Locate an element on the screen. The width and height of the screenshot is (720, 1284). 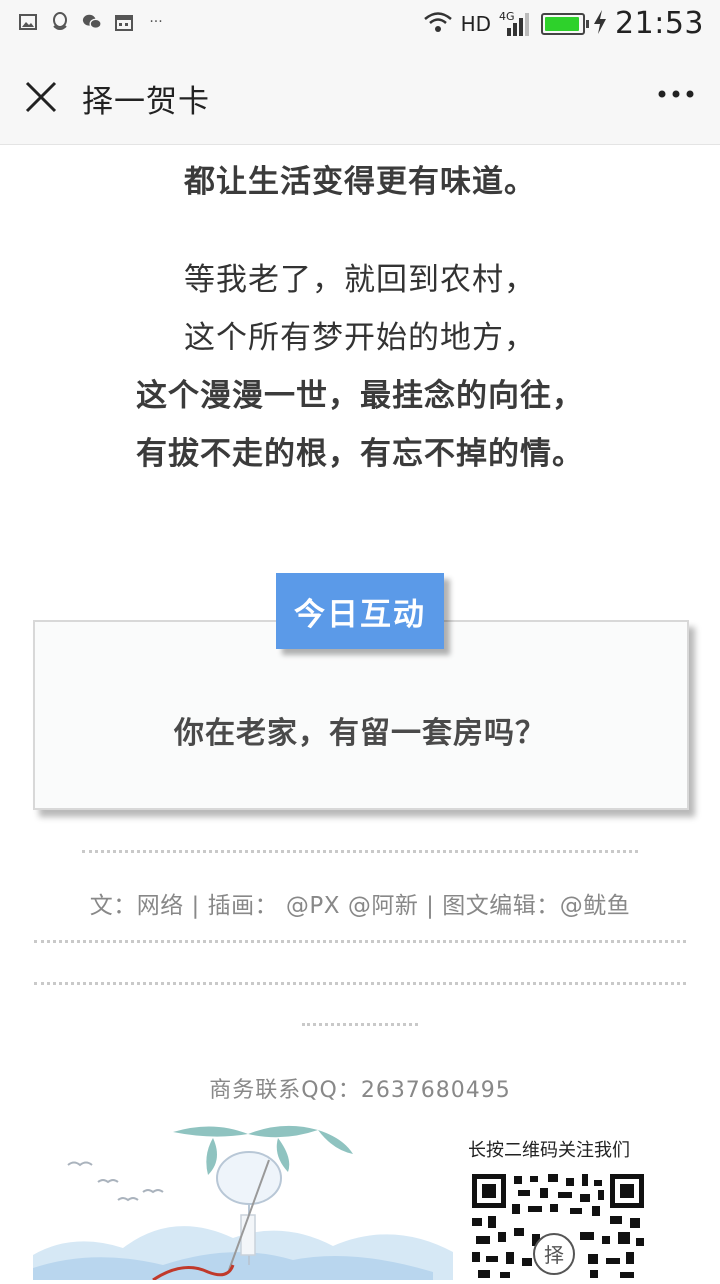
qq-icon is located at coordinates (60, 22).